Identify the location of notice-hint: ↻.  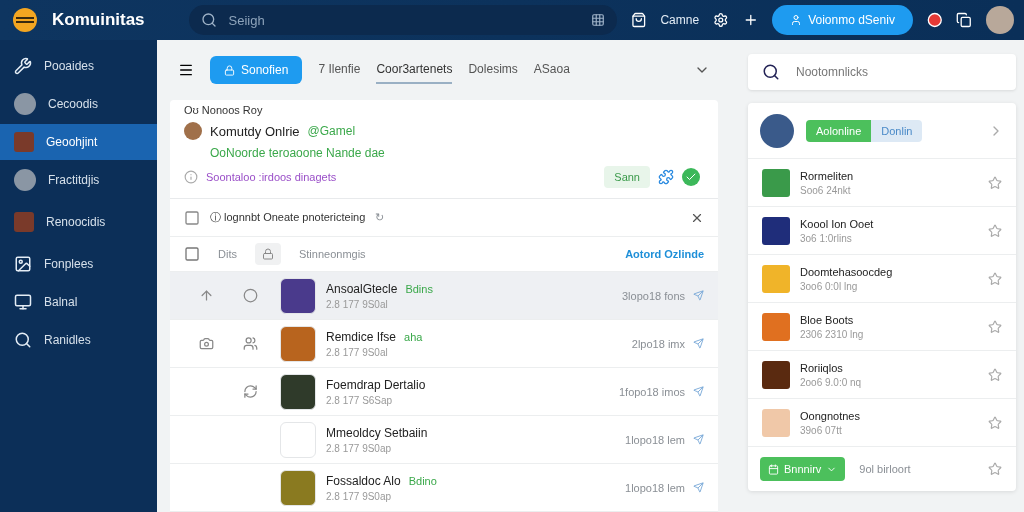
(380, 218).